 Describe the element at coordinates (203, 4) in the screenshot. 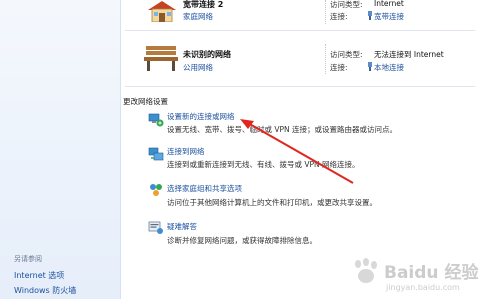

I see `network-name: 宽带连接 2` at that location.